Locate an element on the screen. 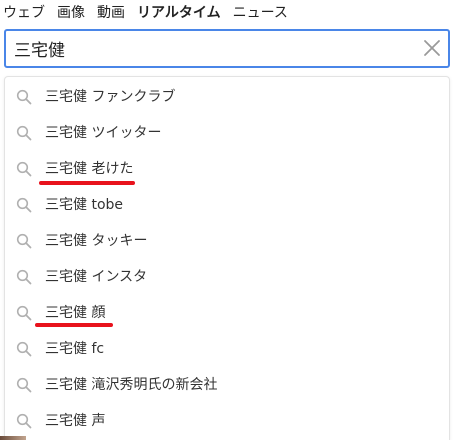 This screenshot has height=440, width=453. tab-videos: 動画 is located at coordinates (111, 13).